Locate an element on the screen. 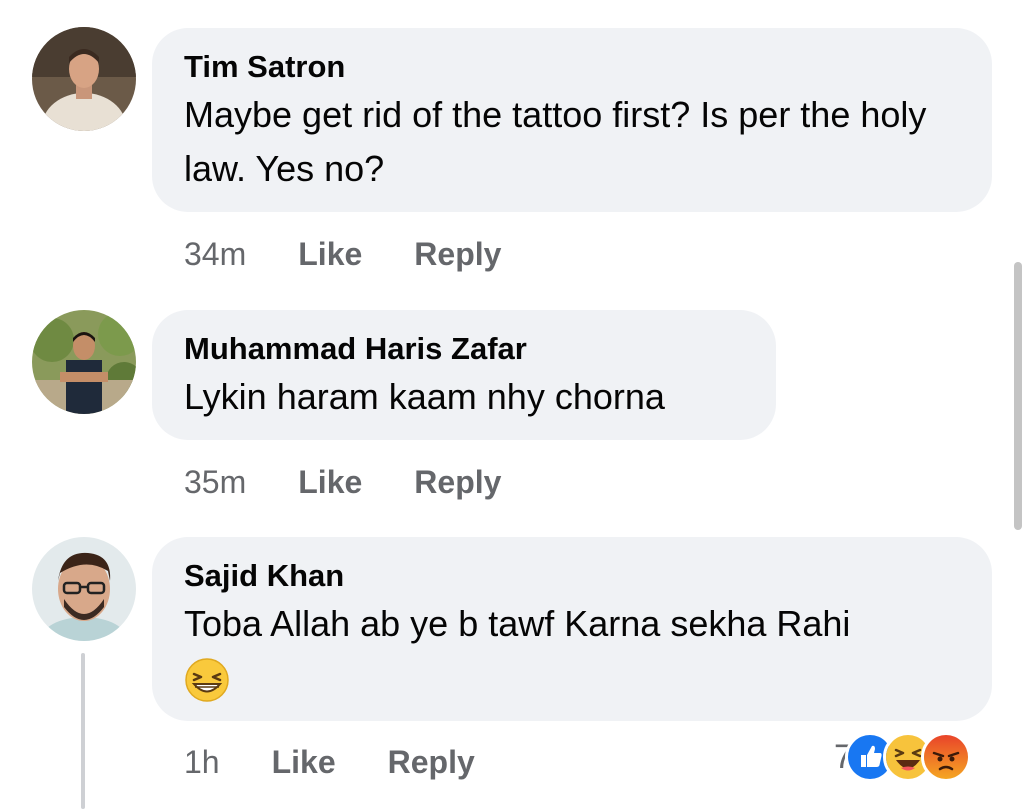  comment-timestamp: 35m is located at coordinates (215, 482).